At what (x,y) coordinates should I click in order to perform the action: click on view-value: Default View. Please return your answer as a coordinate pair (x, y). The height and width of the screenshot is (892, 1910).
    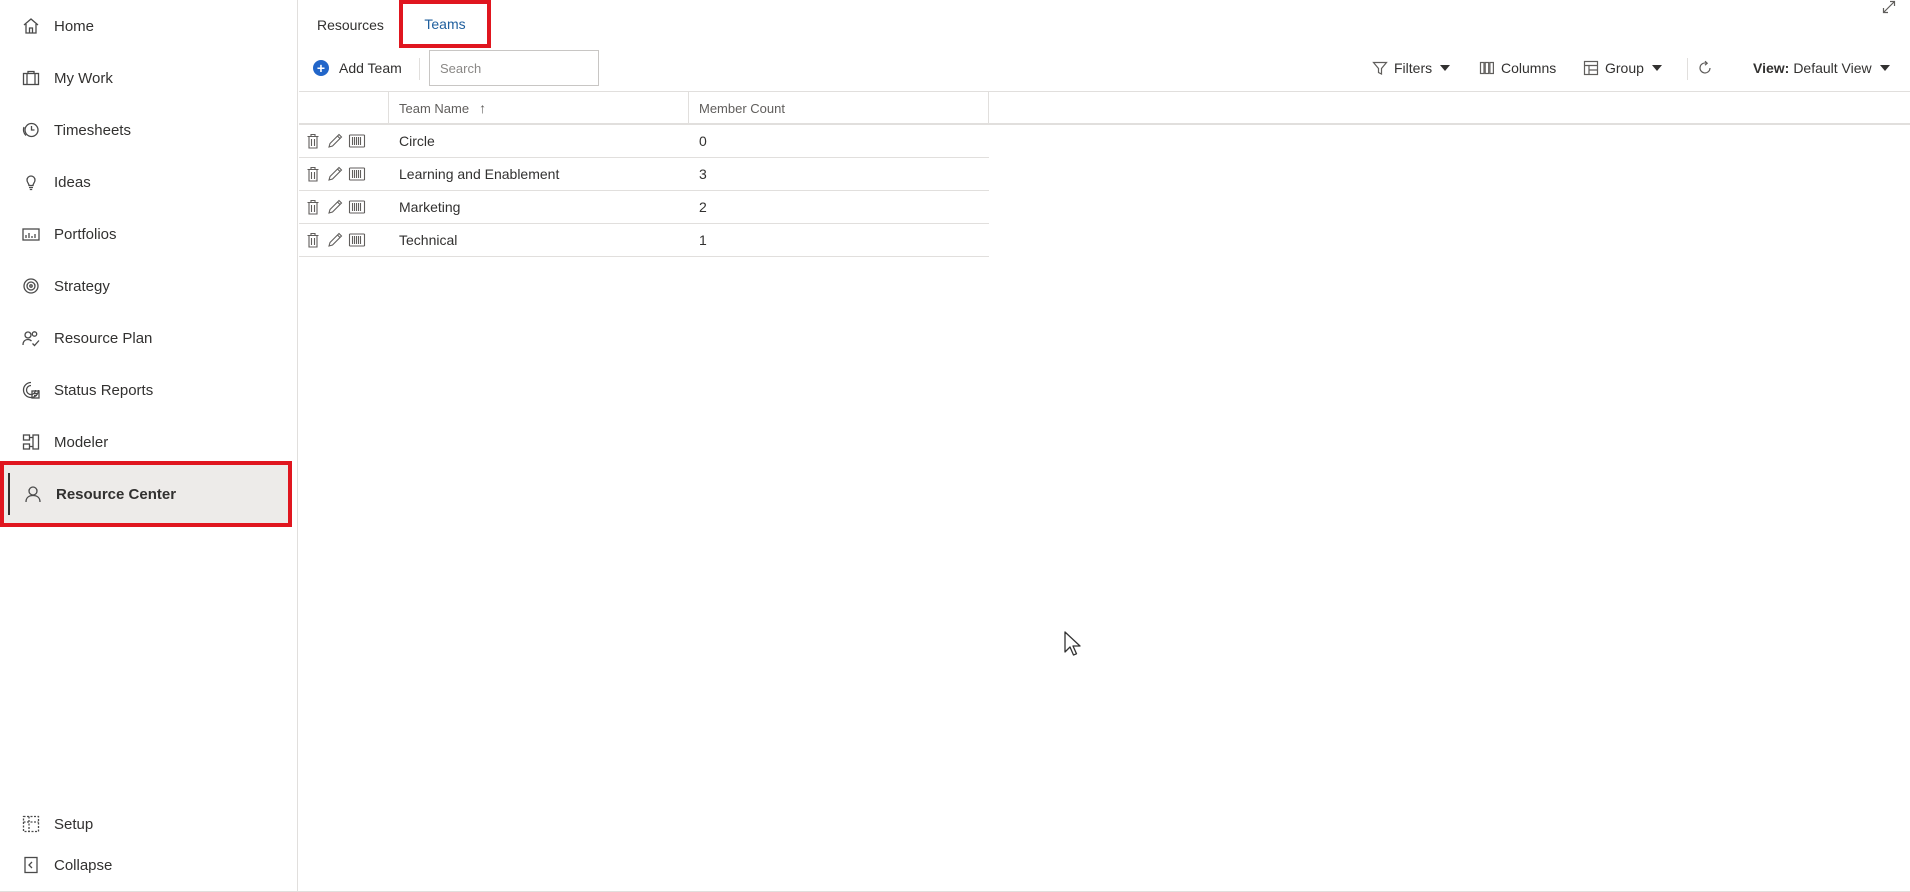
    Looking at the image, I should click on (1832, 68).